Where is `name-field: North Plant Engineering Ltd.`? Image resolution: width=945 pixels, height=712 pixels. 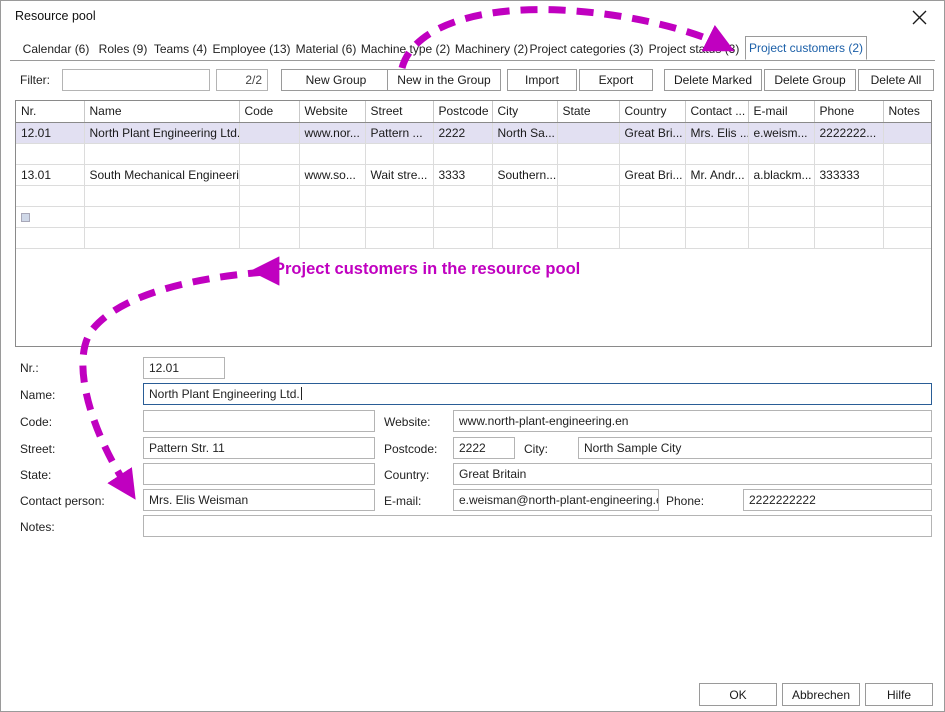
name-field: North Plant Engineering Ltd. is located at coordinates (537, 394).